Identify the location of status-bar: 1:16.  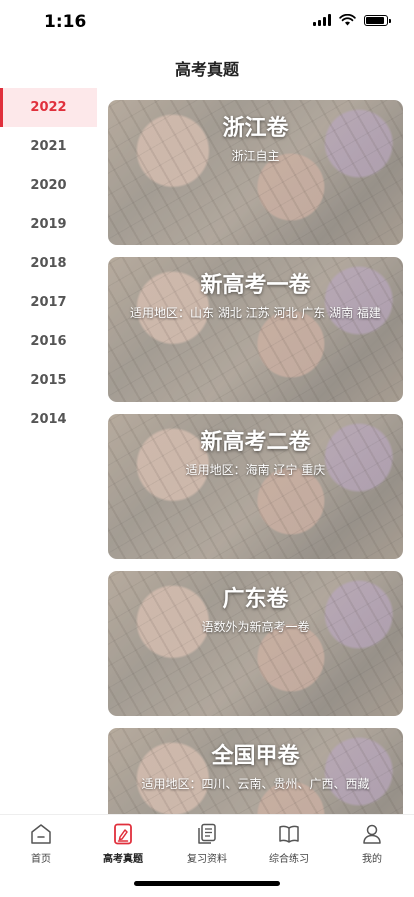
(207, 24).